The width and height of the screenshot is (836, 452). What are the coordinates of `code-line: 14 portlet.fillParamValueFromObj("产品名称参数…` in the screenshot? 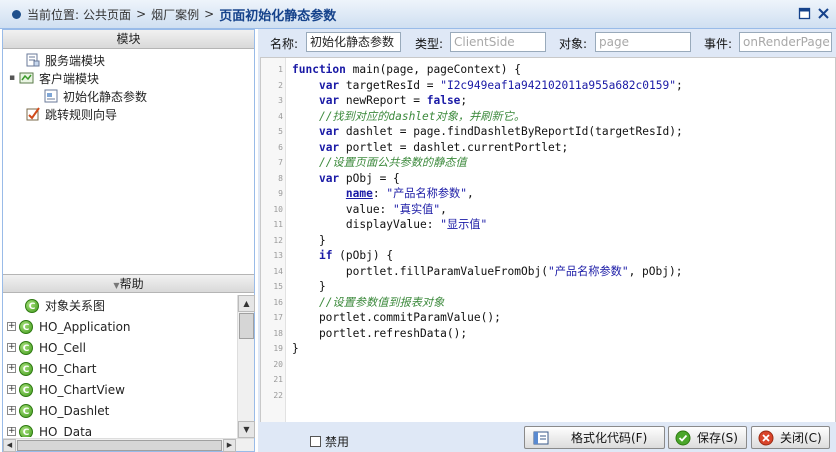 It's located at (548, 272).